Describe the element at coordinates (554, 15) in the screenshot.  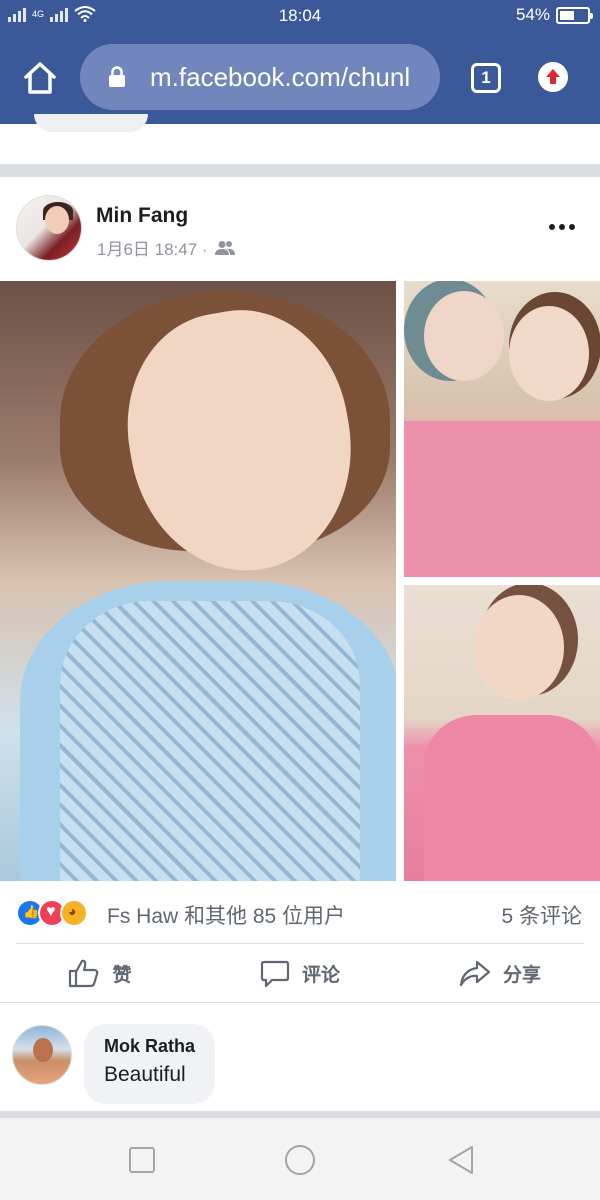
I see `battery-status: 54%` at that location.